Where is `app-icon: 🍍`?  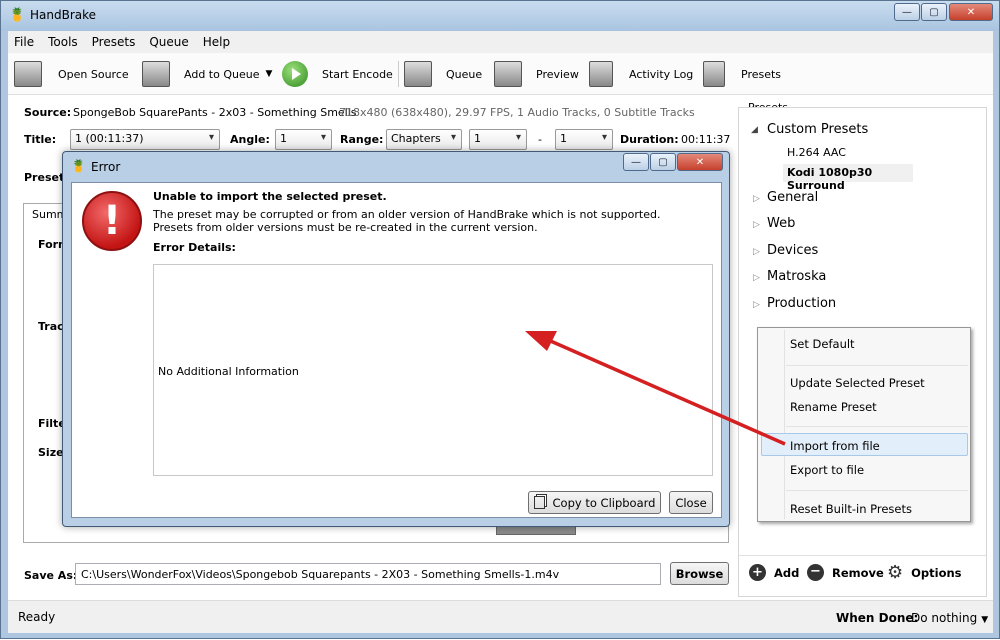 app-icon: 🍍 is located at coordinates (17, 15).